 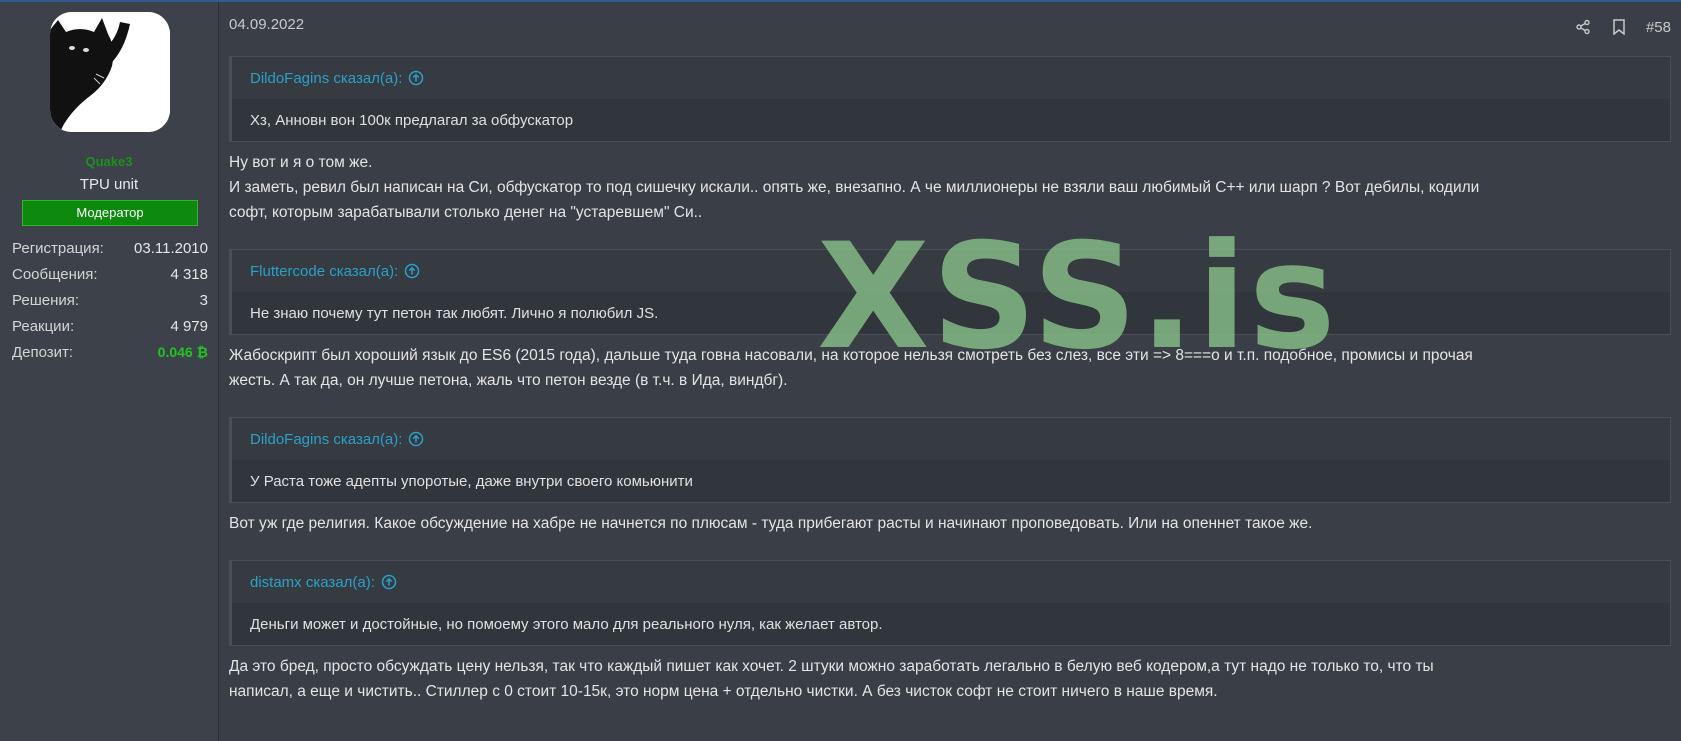 What do you see at coordinates (951, 271) in the screenshot?
I see `quote-header: Fluttercode сказал(а):` at bounding box center [951, 271].